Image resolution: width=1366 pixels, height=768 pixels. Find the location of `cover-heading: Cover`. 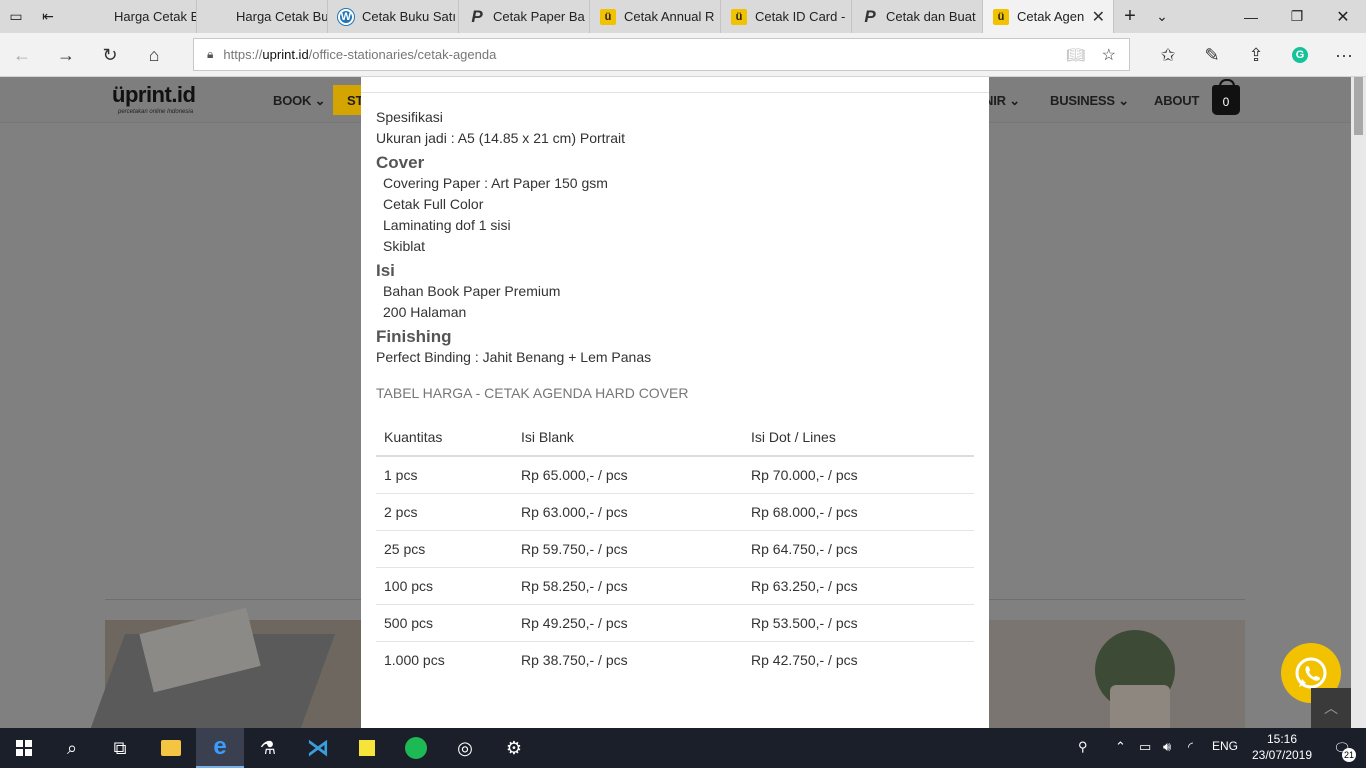

cover-heading: Cover is located at coordinates (400, 162).